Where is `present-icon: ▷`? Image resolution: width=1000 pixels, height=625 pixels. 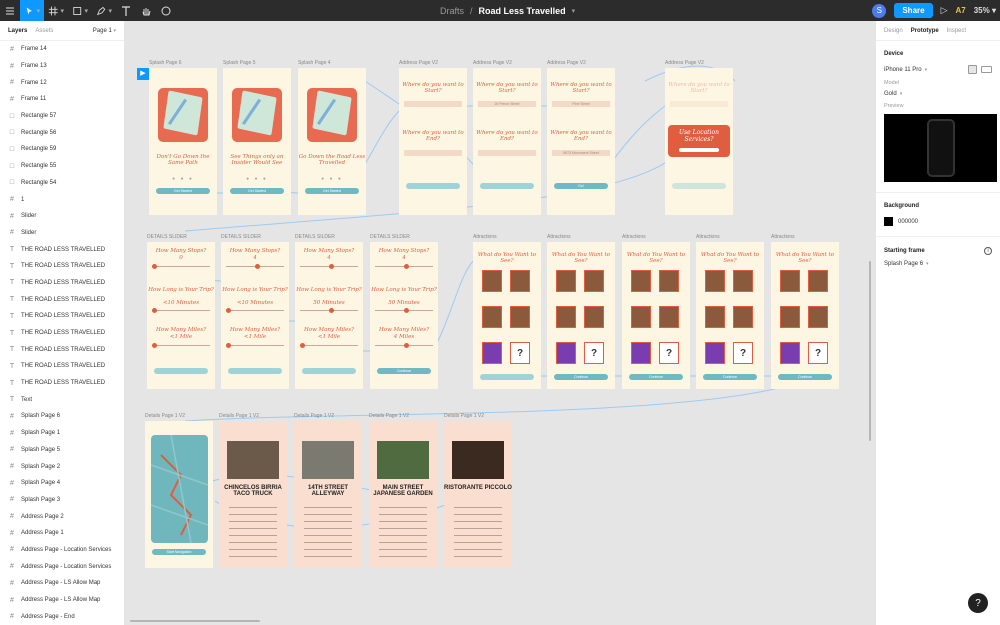 present-icon: ▷ is located at coordinates (944, 10).